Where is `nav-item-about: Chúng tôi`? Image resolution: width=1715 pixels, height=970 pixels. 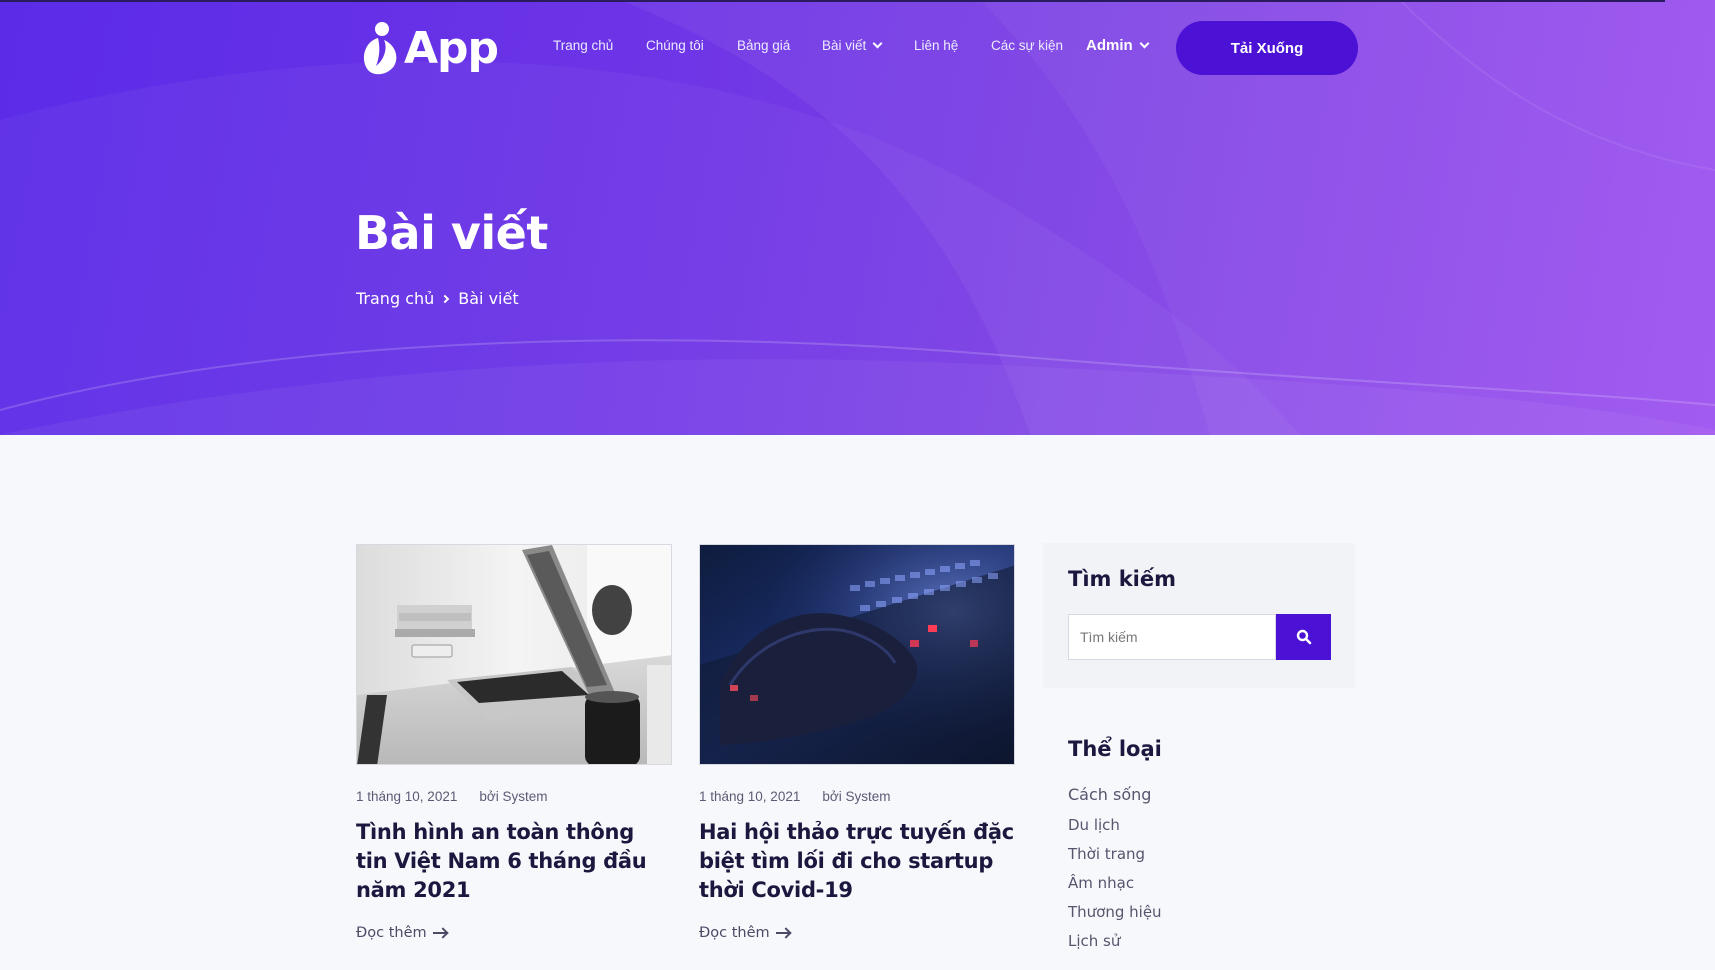 nav-item-about: Chúng tôi is located at coordinates (675, 45).